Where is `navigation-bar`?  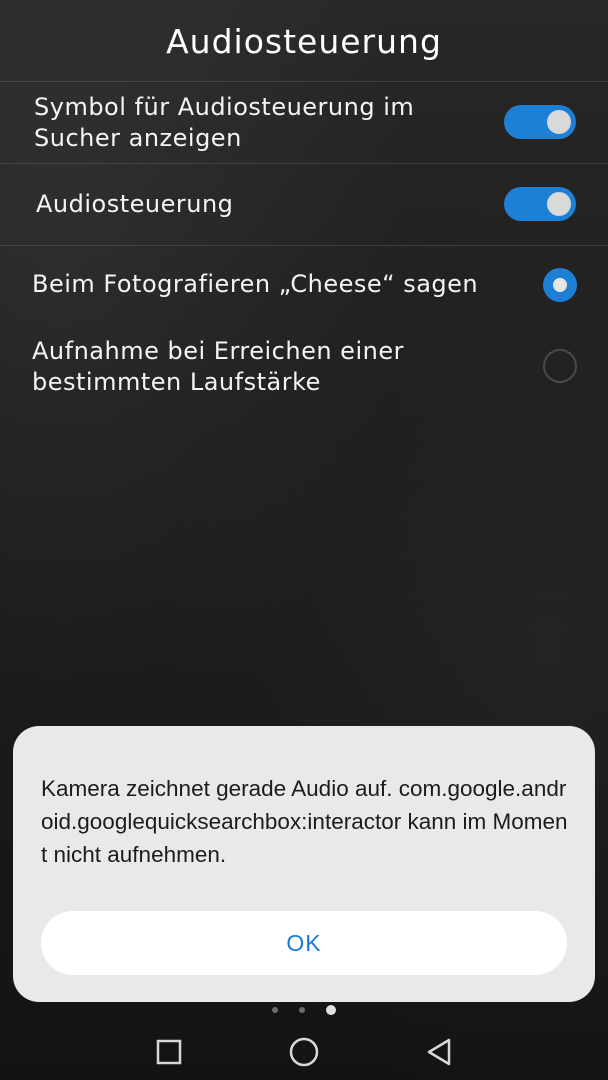
navigation-bar is located at coordinates (304, 1050).